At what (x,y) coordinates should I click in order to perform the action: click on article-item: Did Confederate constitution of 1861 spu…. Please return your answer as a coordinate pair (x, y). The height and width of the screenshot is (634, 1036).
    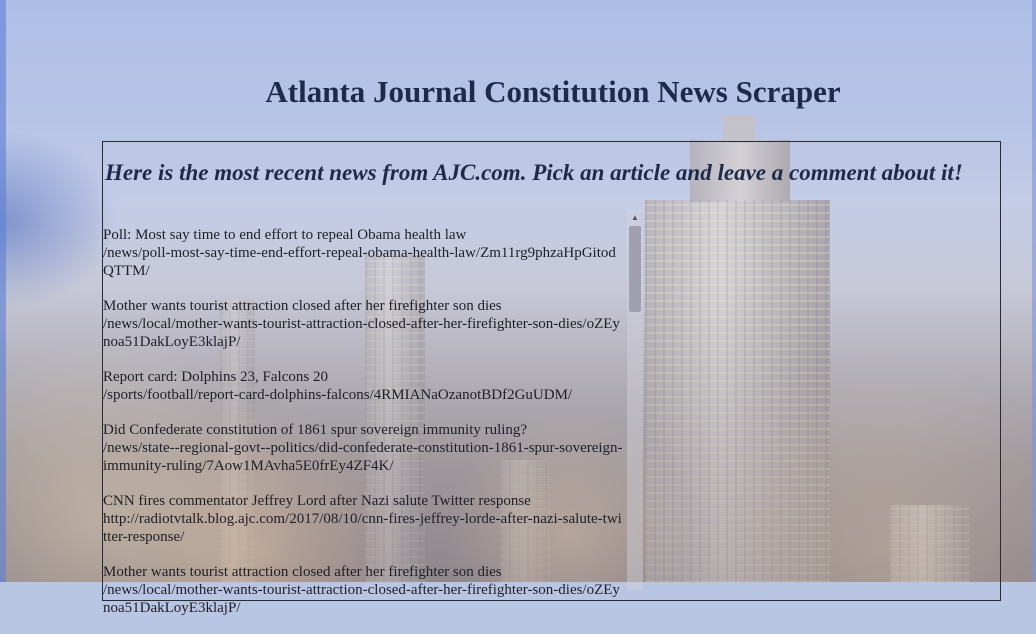
    Looking at the image, I should click on (363, 448).